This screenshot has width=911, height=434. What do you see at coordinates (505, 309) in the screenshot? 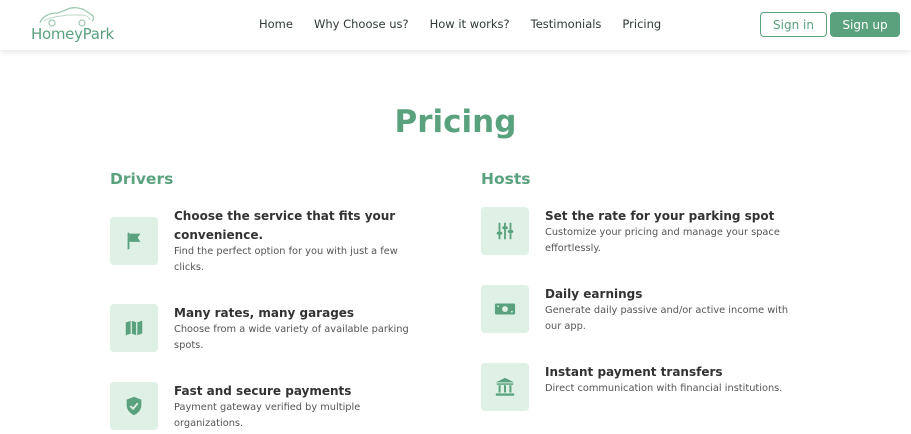
I see `money-icon` at bounding box center [505, 309].